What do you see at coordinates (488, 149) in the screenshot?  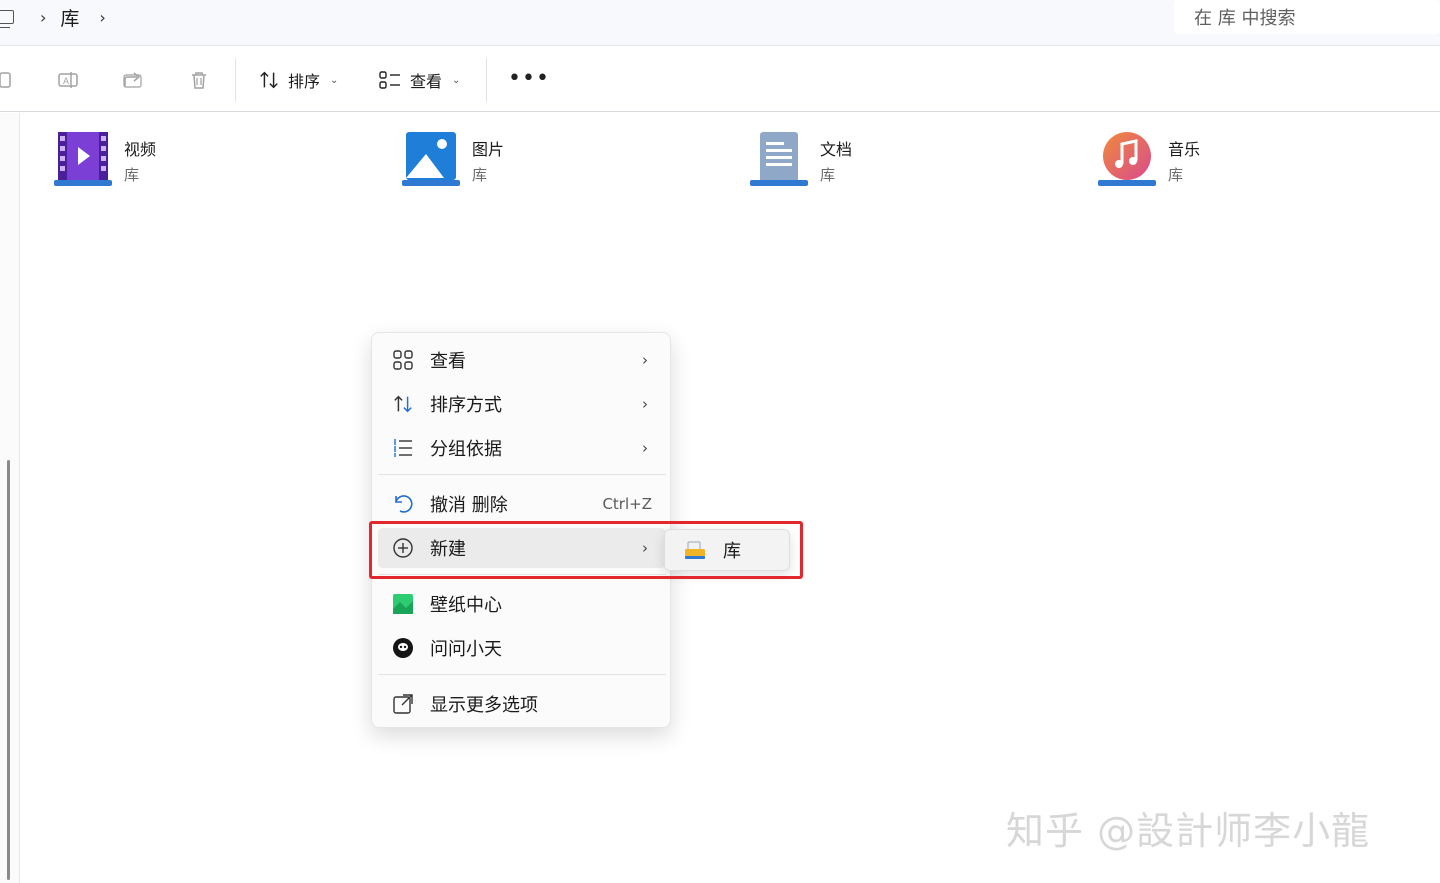 I see `library-name: 图片` at bounding box center [488, 149].